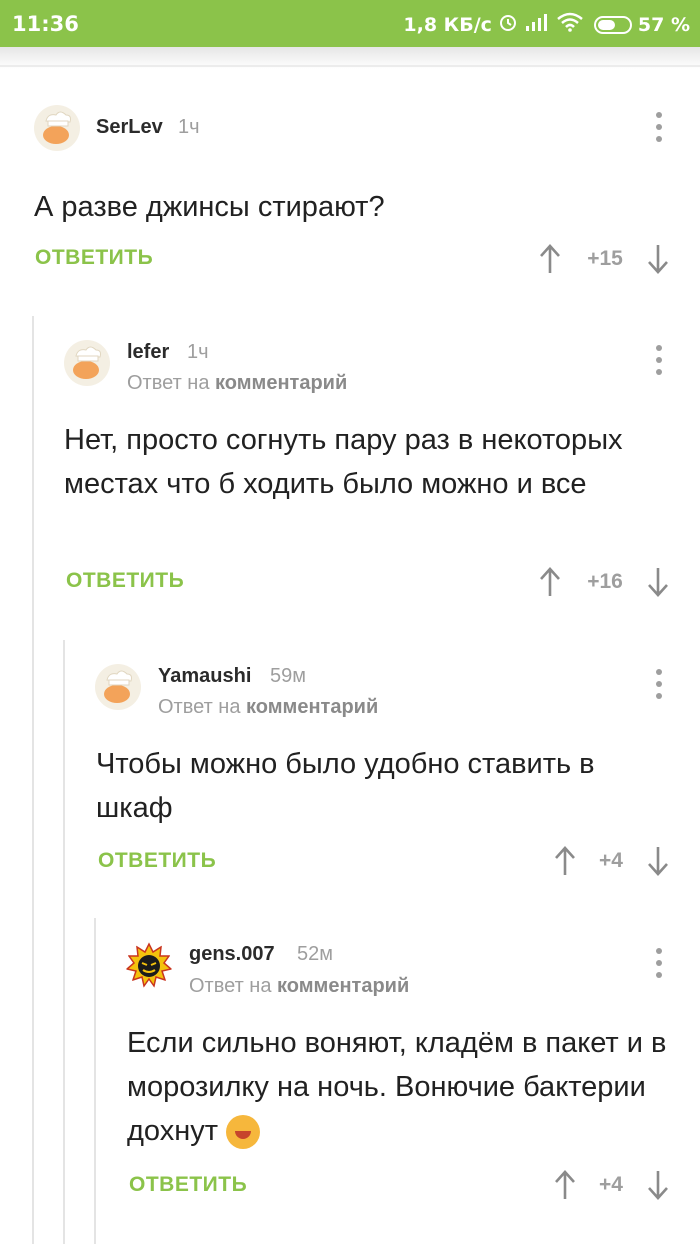 This screenshot has width=700, height=1244. What do you see at coordinates (315, 954) in the screenshot?
I see `comment-time: 52м` at bounding box center [315, 954].